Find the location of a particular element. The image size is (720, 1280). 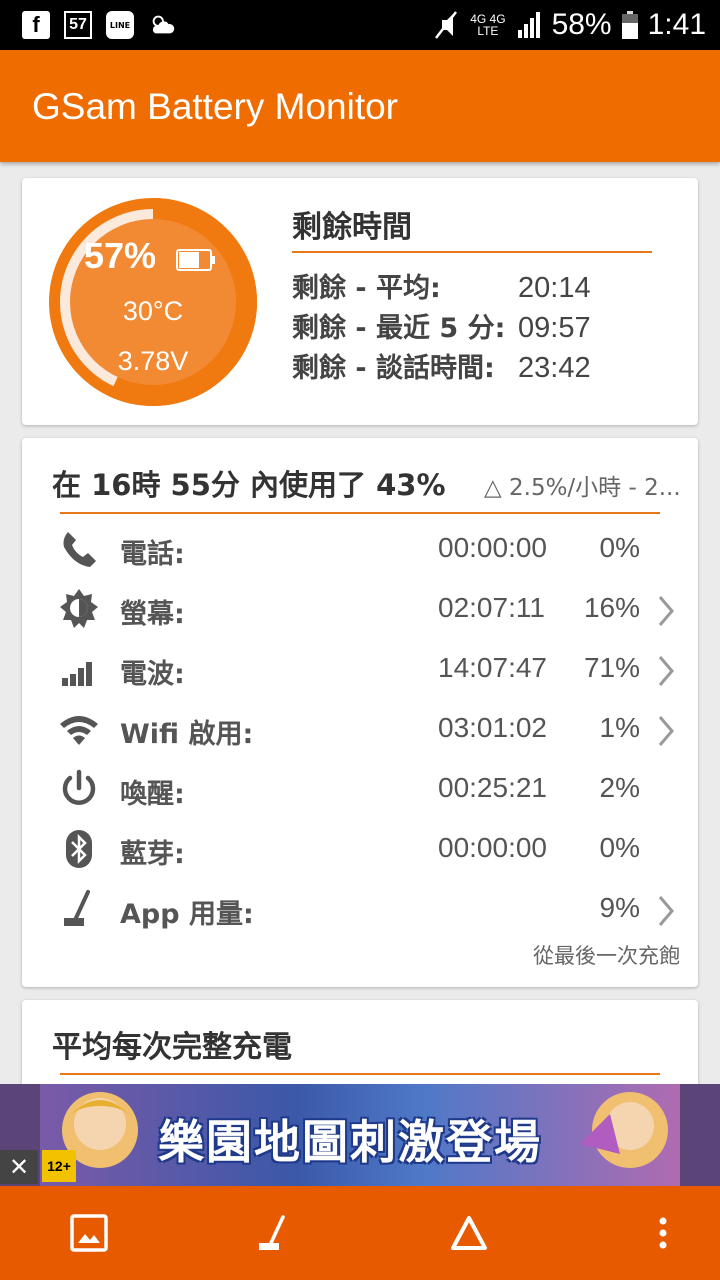

mute-icon is located at coordinates (446, 25).